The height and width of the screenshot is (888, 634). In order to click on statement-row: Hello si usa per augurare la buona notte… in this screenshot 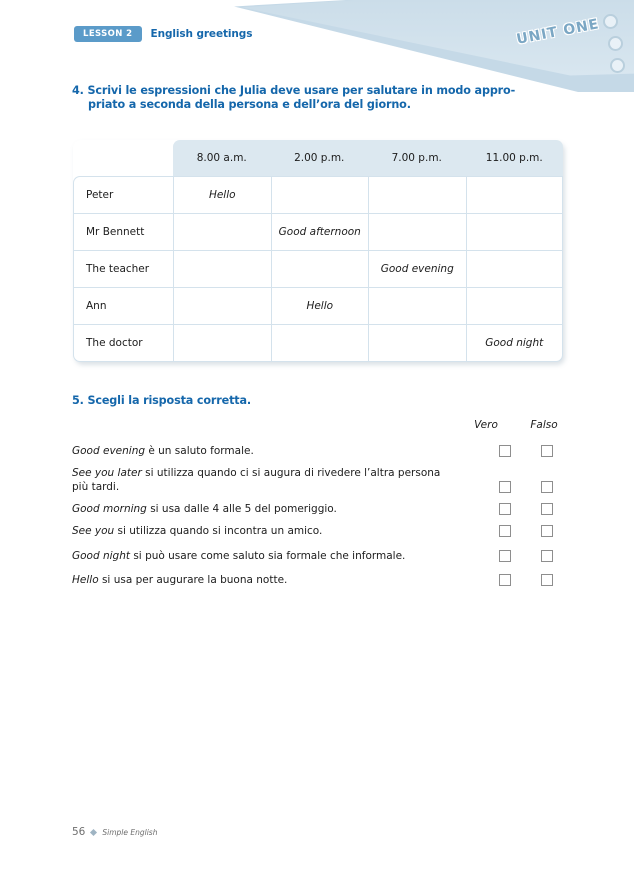, I will do `click(264, 581)`.